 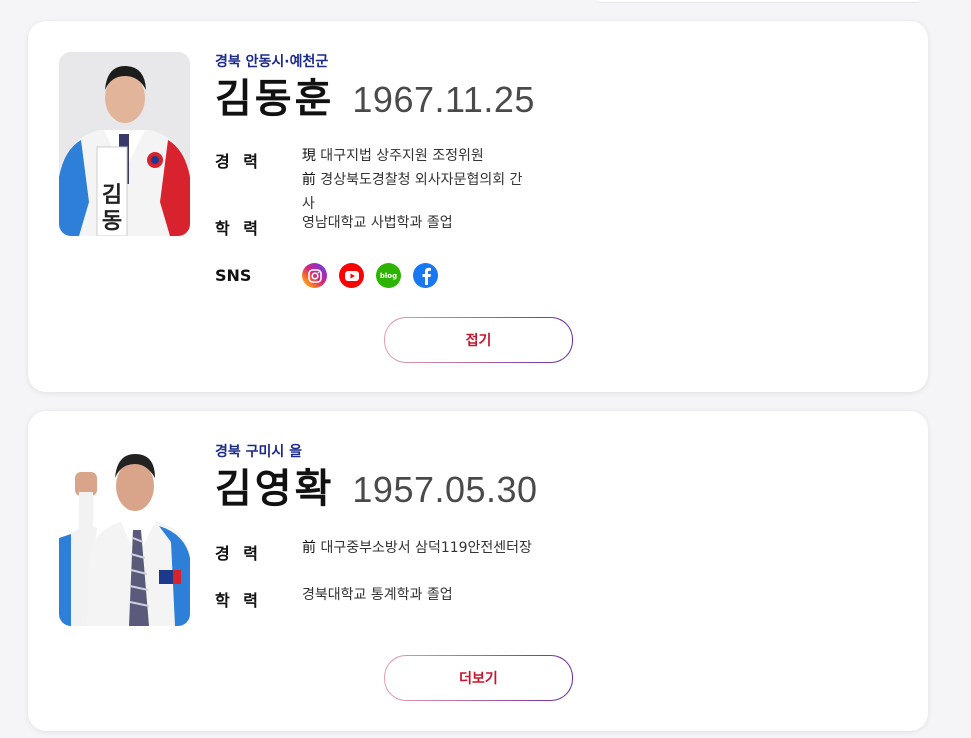 I want to click on candidate-birthdate: 1967.11.25, so click(x=443, y=99).